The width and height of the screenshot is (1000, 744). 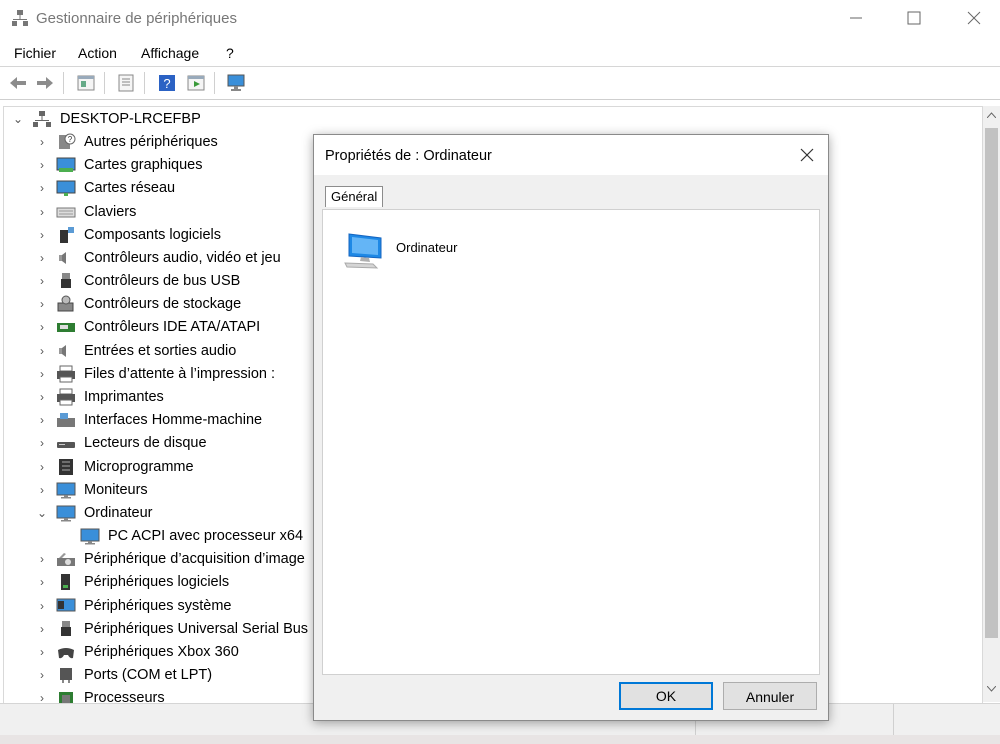 I want to click on dialog-title: Propriétés de : Ordinateur, so click(x=408, y=156).